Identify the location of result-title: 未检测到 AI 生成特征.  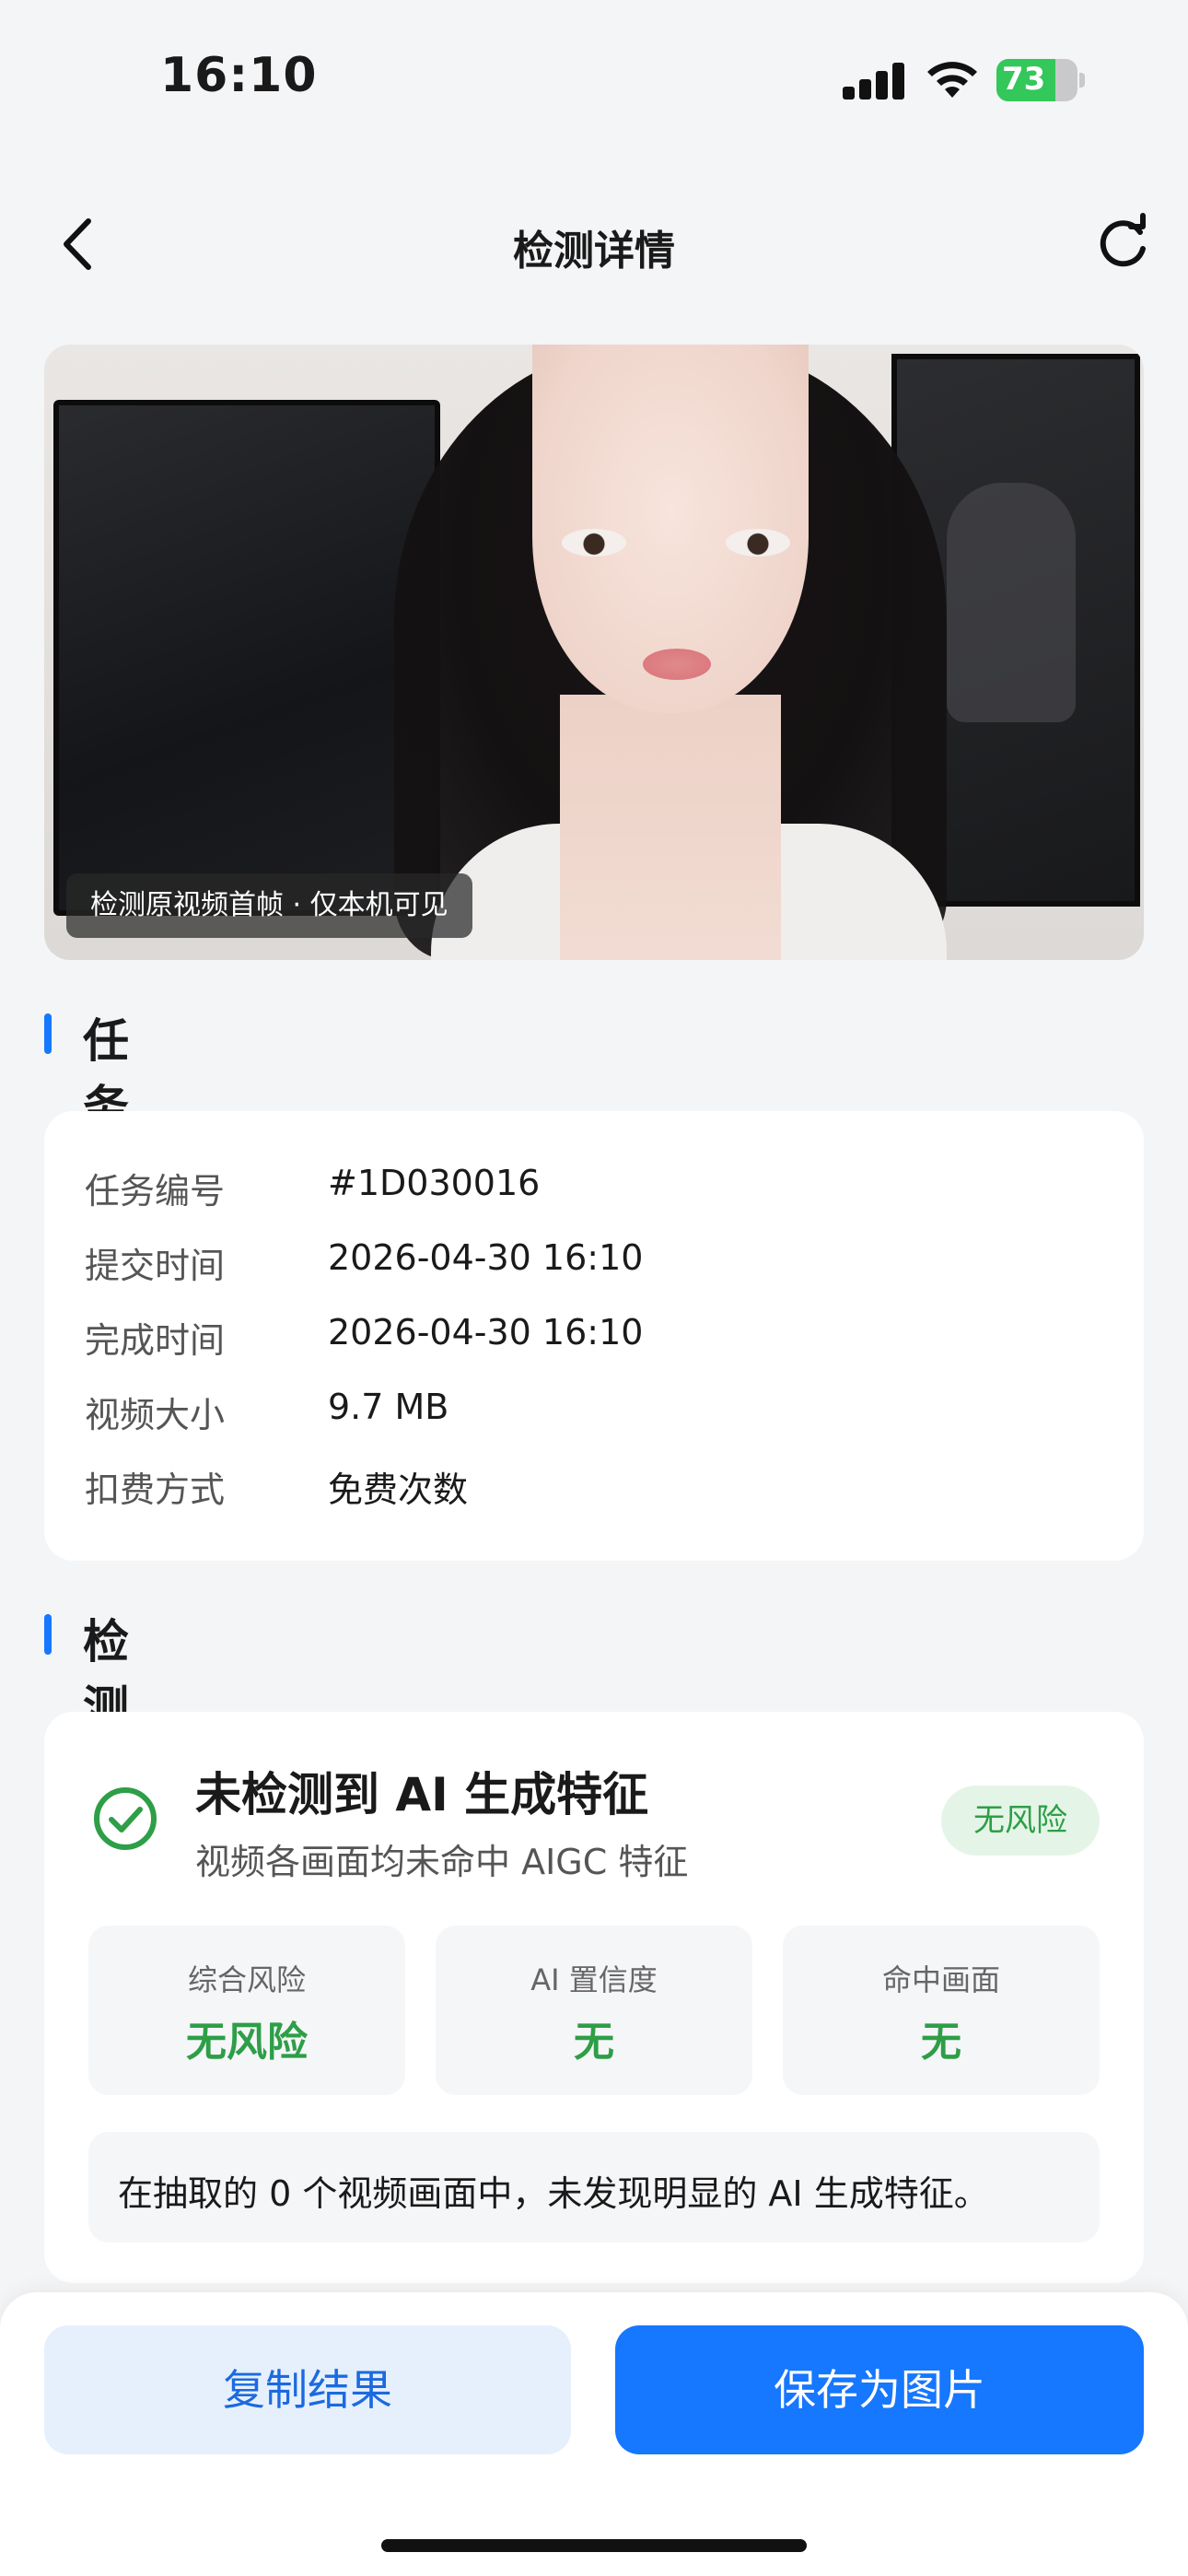
(422, 1794).